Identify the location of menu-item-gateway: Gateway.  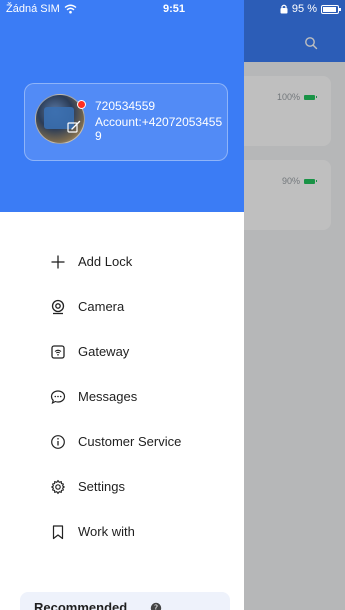
(122, 352).